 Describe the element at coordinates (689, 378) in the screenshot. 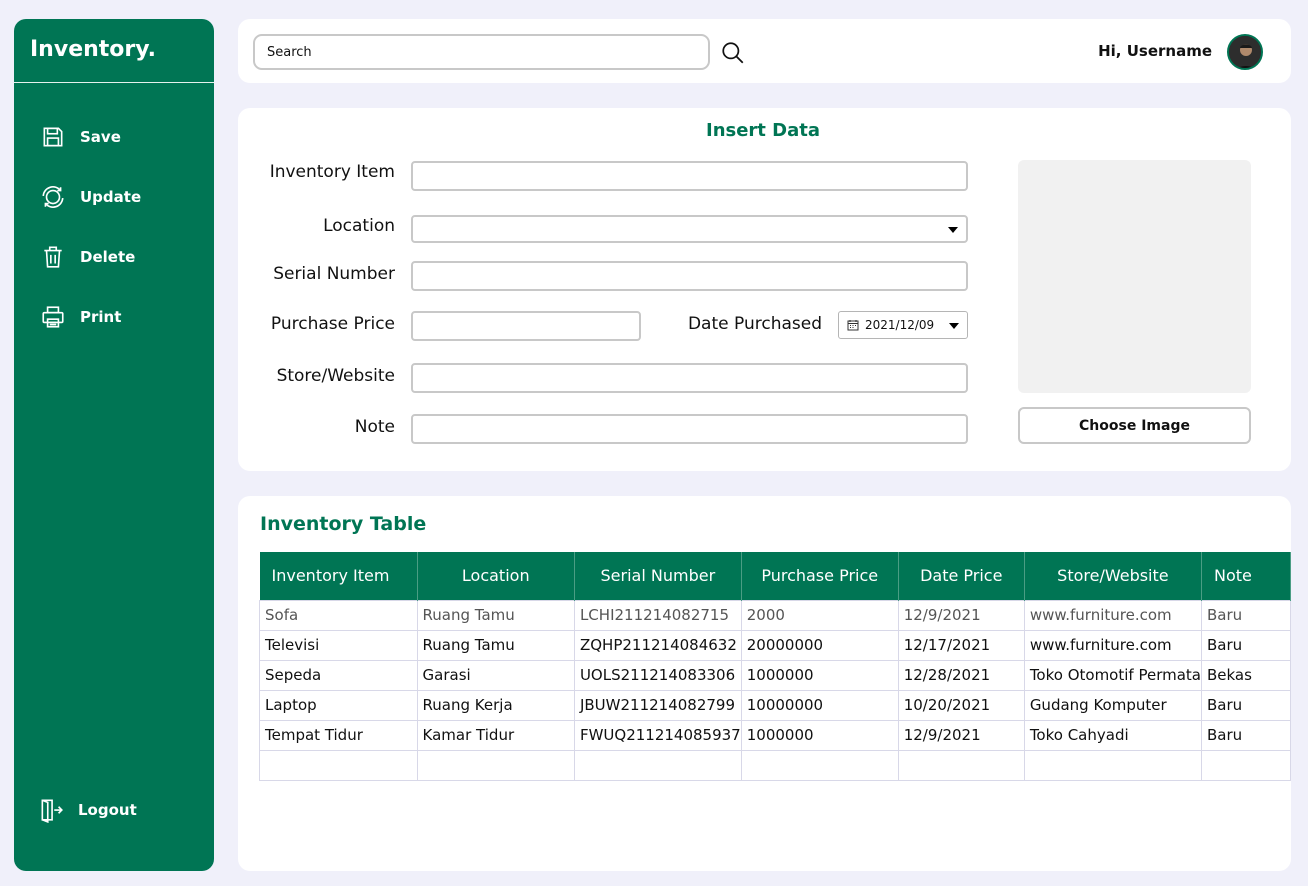

I see `store-website-field` at that location.